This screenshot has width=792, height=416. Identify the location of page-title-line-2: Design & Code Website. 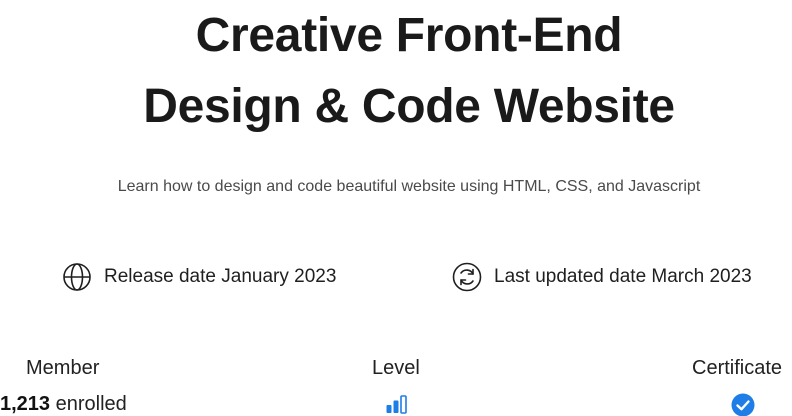
(409, 106).